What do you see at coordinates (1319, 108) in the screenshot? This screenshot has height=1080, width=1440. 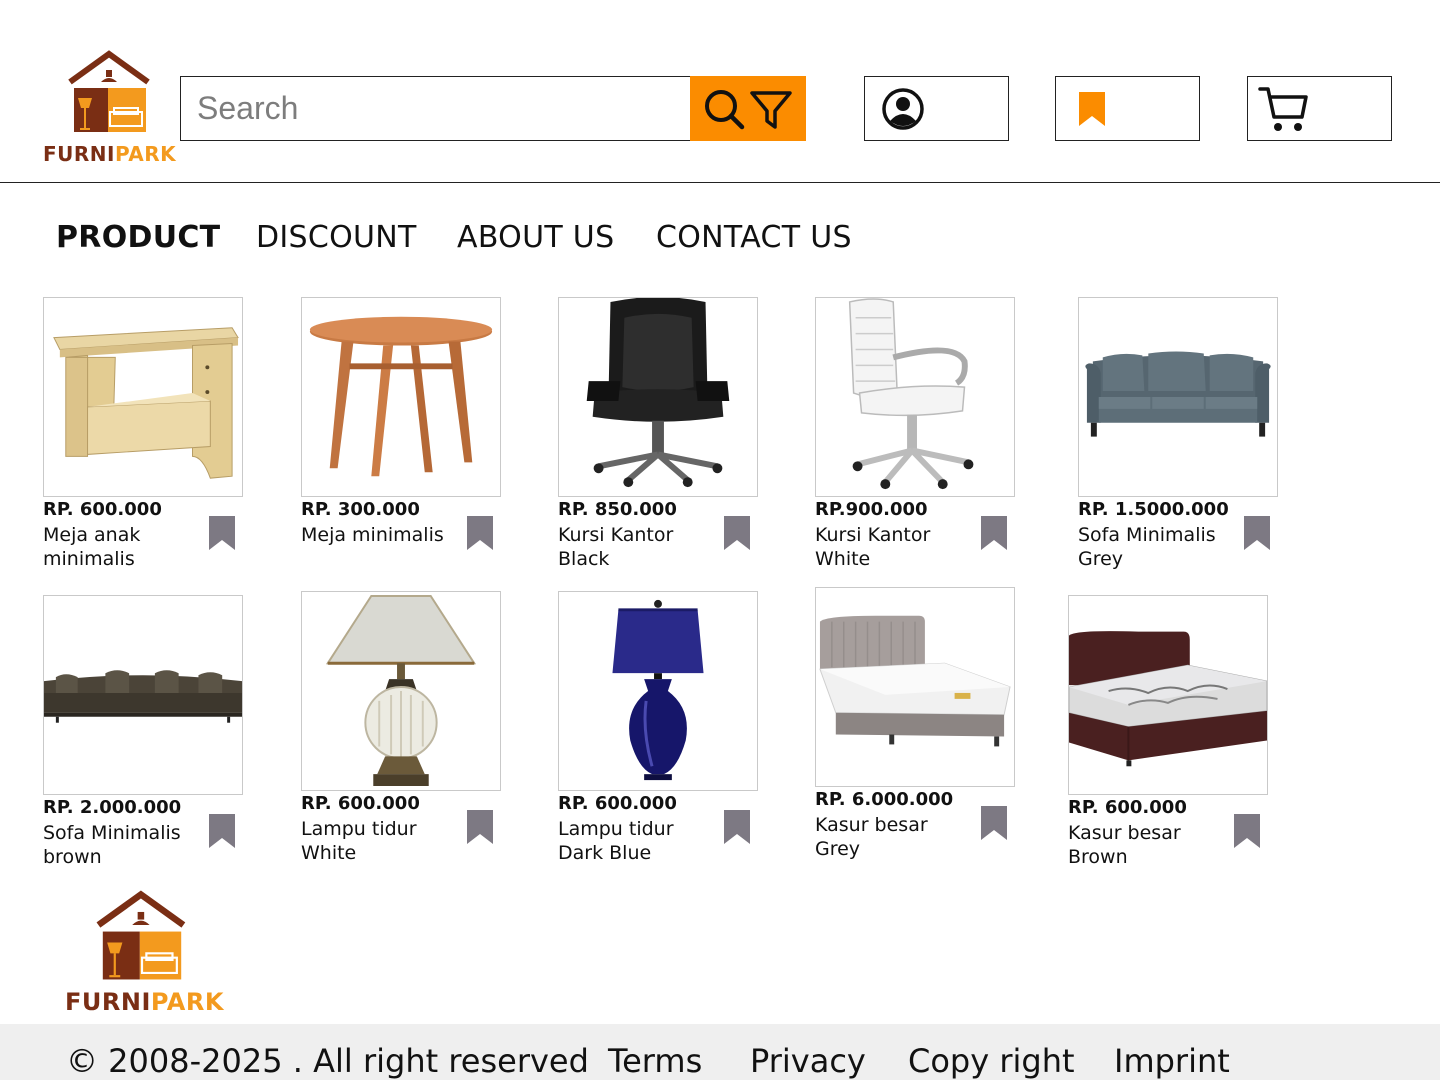 I see `cart-button` at bounding box center [1319, 108].